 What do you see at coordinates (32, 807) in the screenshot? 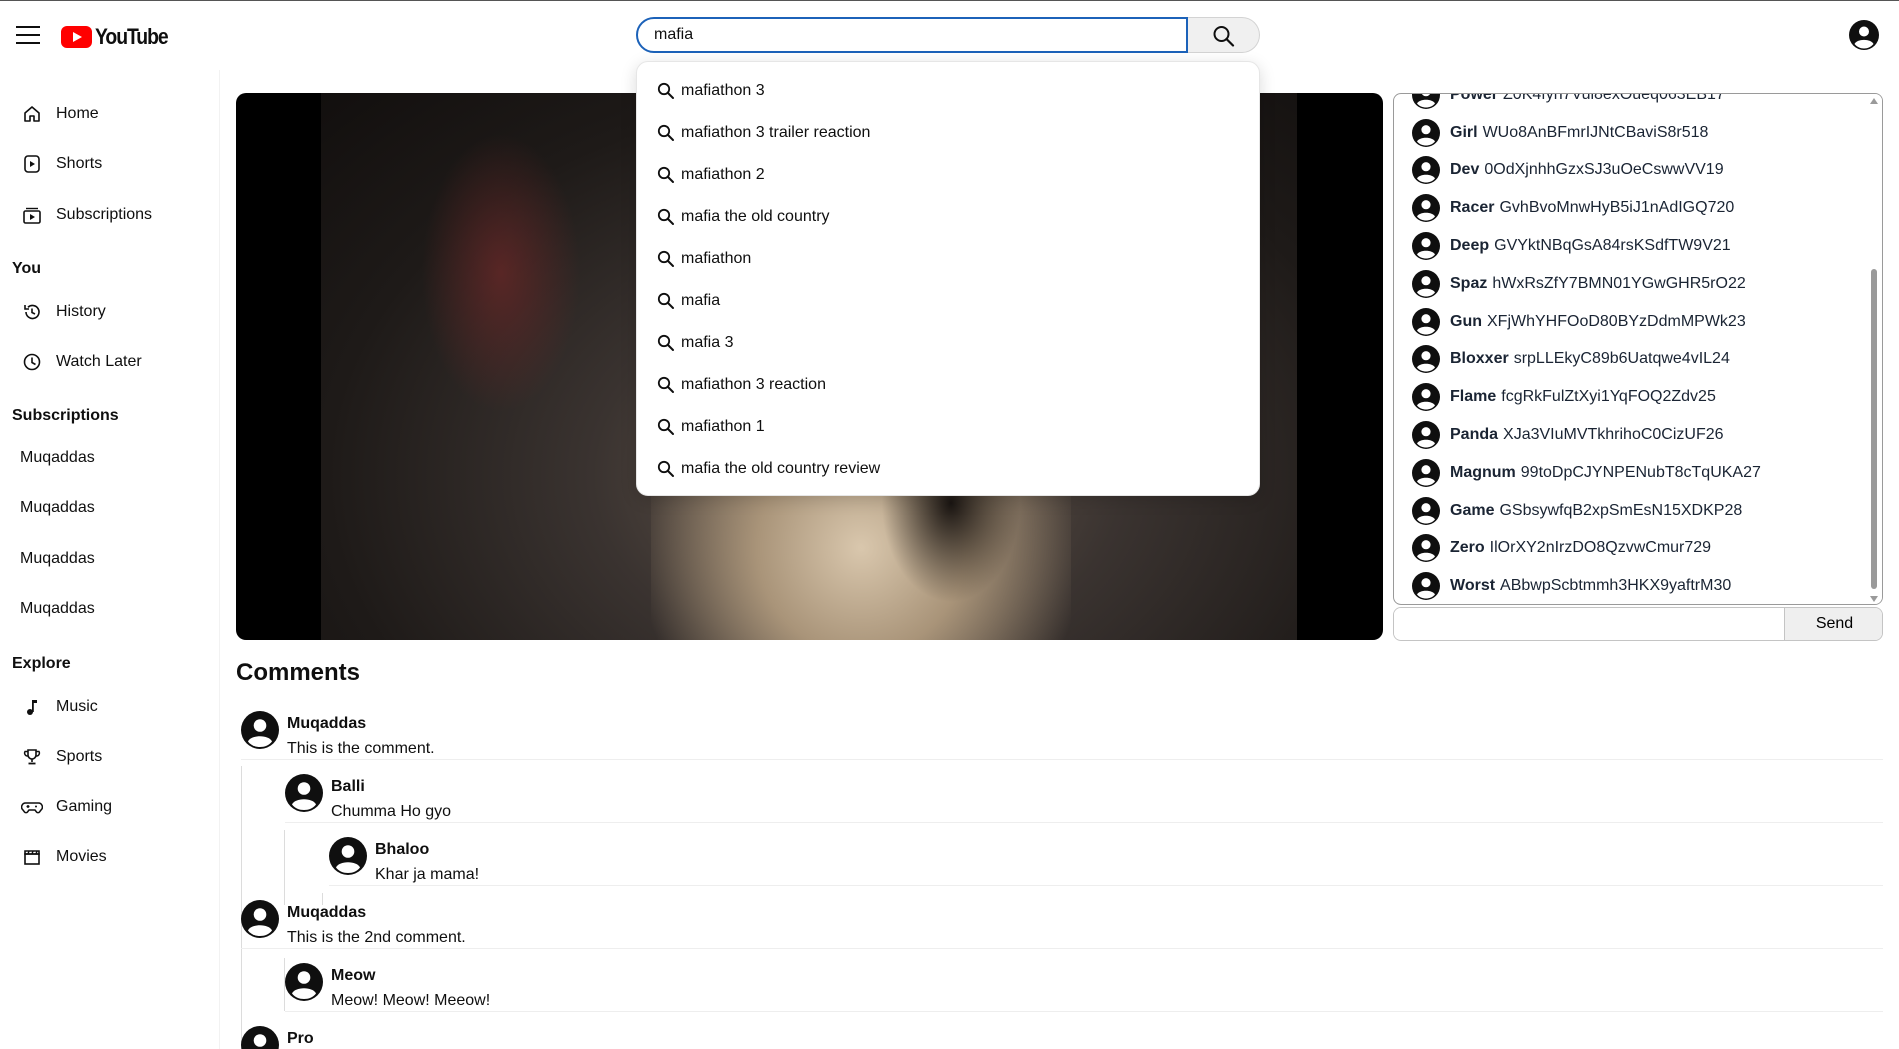
I see `gamepad-icon` at bounding box center [32, 807].